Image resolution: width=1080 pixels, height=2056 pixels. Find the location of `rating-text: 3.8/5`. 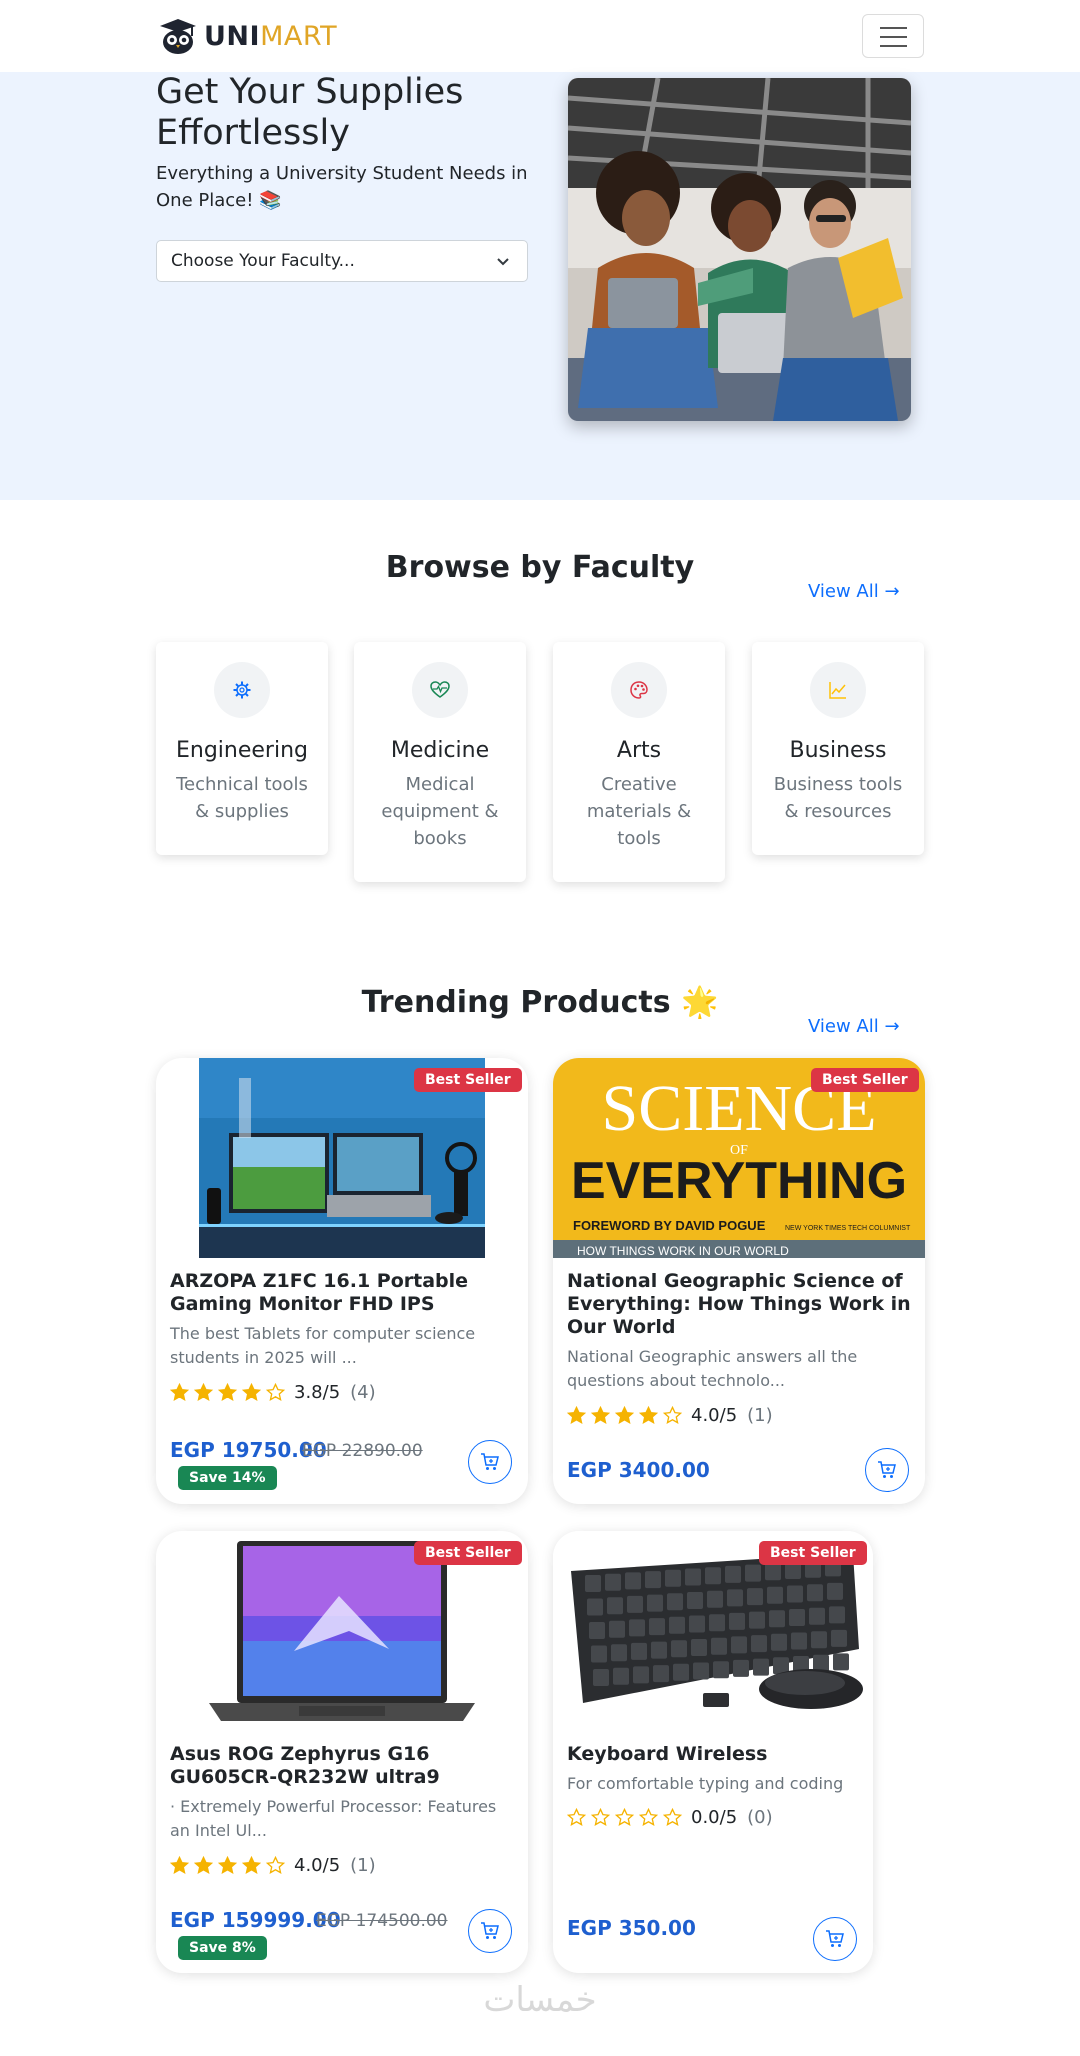

rating-text: 3.8/5 is located at coordinates (317, 1392).